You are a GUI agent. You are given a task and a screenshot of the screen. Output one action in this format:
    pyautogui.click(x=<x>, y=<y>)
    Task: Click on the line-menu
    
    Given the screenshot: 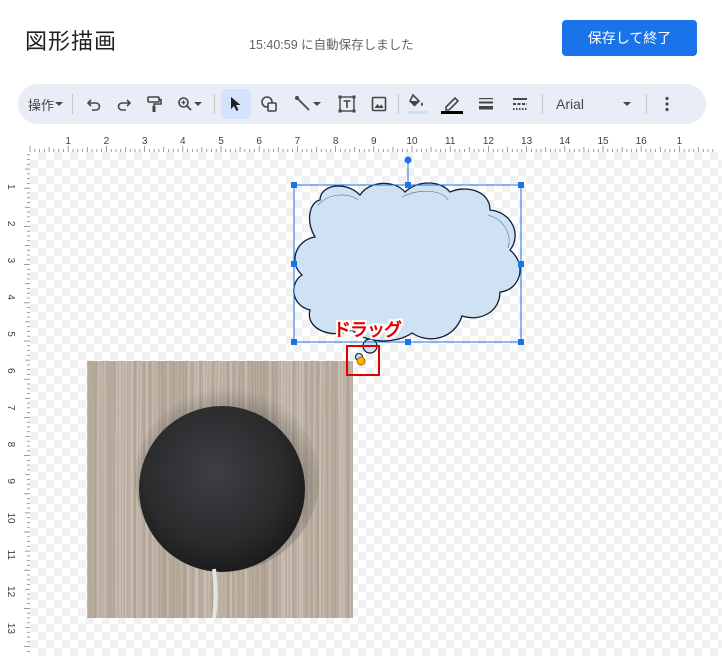 What is the action you would take?
    pyautogui.click(x=308, y=104)
    